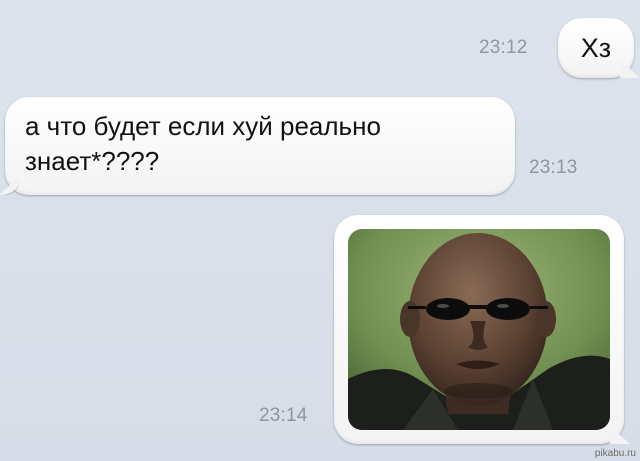  Describe the element at coordinates (92, 161) in the screenshot. I see `message-text-line: знает*????` at that location.